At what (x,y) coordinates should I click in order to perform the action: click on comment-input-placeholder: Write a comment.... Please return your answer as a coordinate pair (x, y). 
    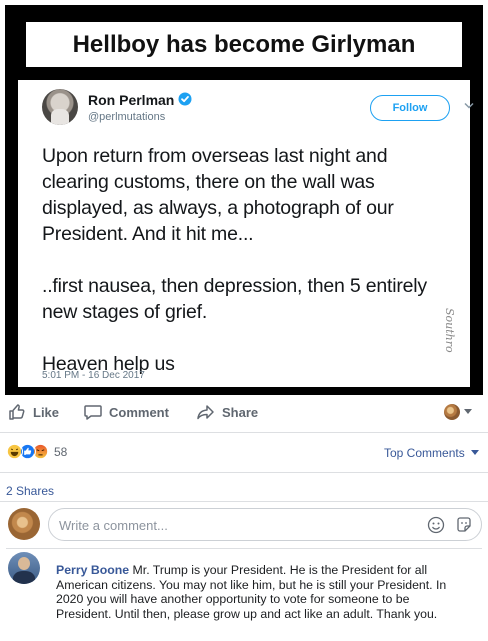
    Looking at the image, I should click on (113, 525).